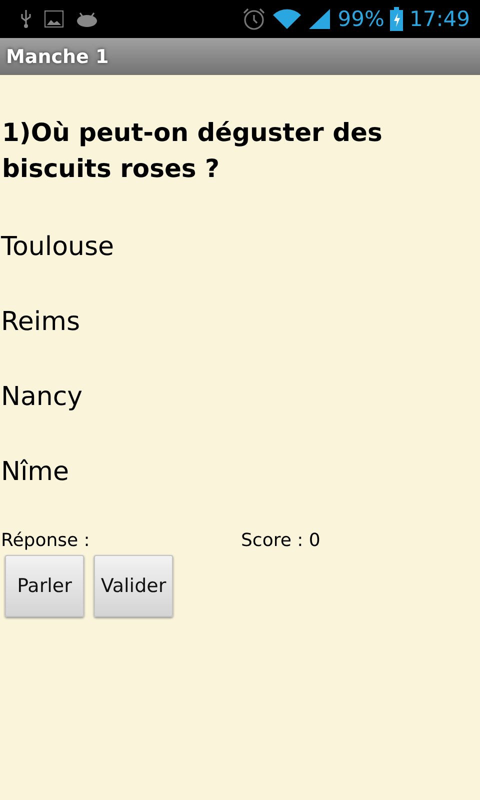 Image resolution: width=480 pixels, height=800 pixels. Describe the element at coordinates (44, 586) in the screenshot. I see `speak-button: Parler` at that location.